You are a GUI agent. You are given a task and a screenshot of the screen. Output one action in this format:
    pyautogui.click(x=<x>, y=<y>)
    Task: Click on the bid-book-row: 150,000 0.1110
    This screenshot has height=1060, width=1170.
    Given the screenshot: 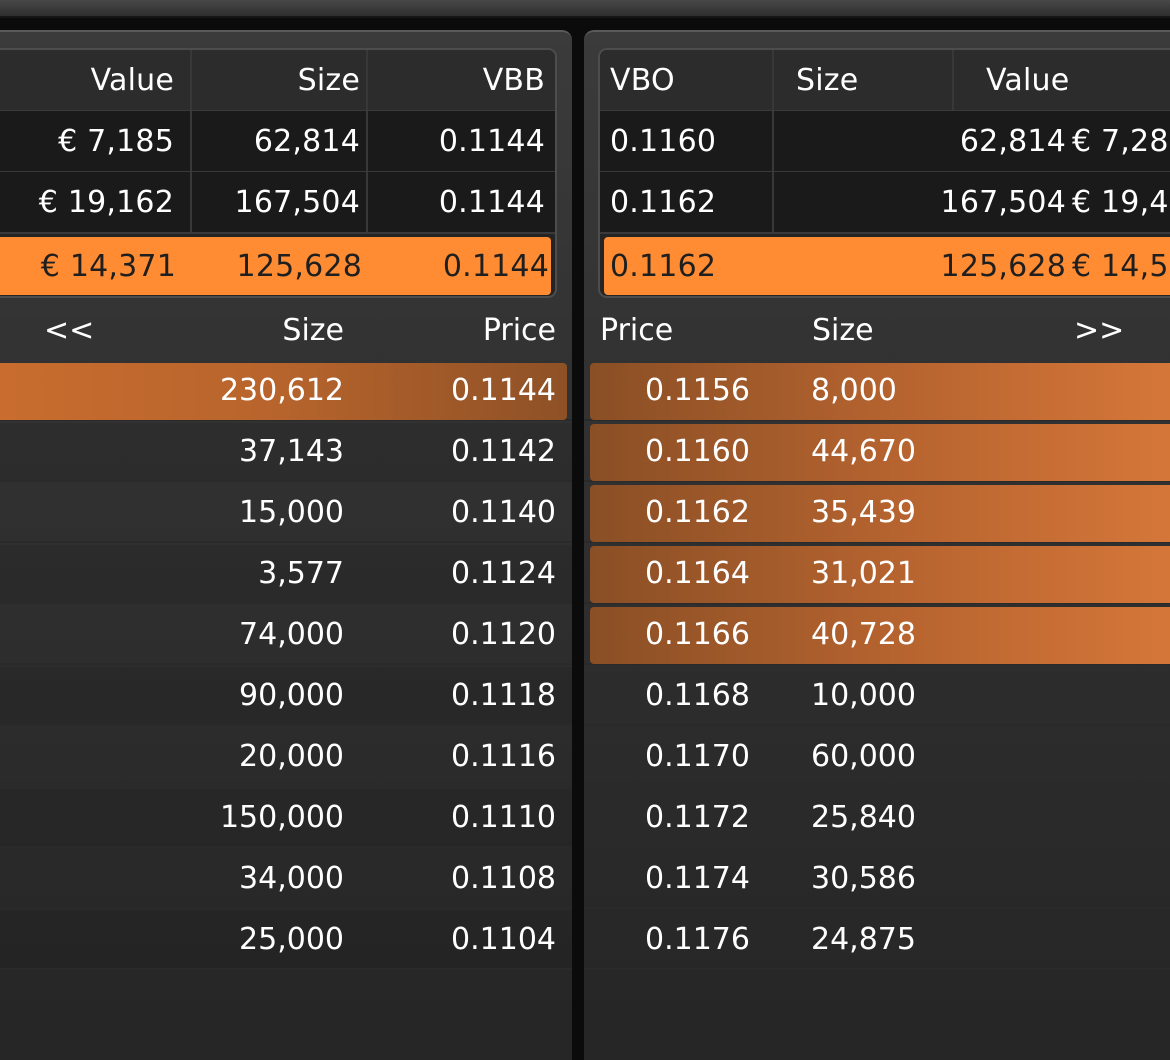 What is the action you would take?
    pyautogui.click(x=286, y=818)
    